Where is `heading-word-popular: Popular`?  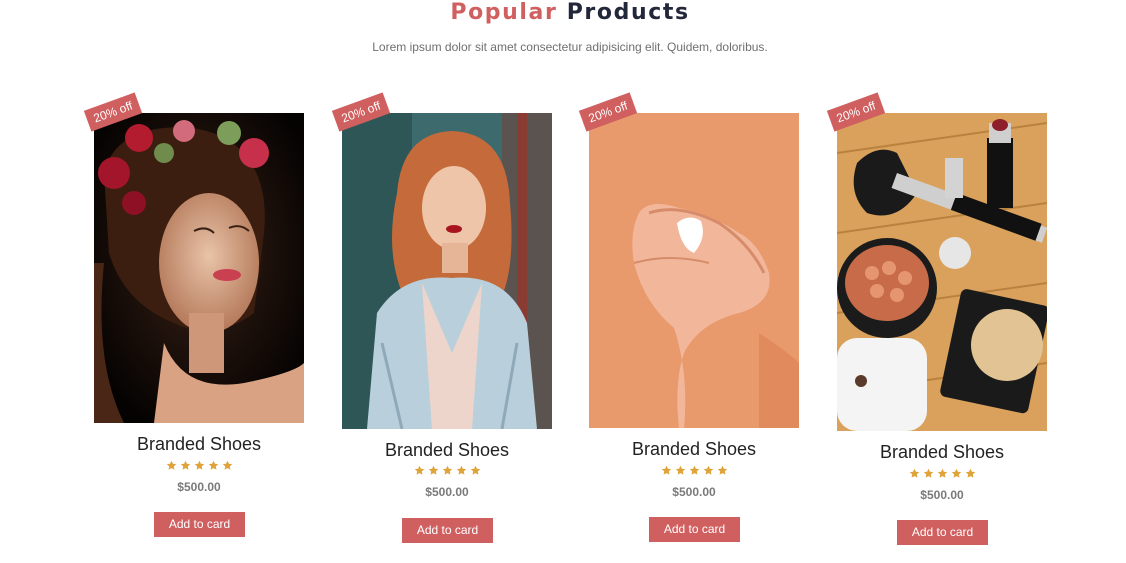 heading-word-popular: Popular is located at coordinates (504, 12).